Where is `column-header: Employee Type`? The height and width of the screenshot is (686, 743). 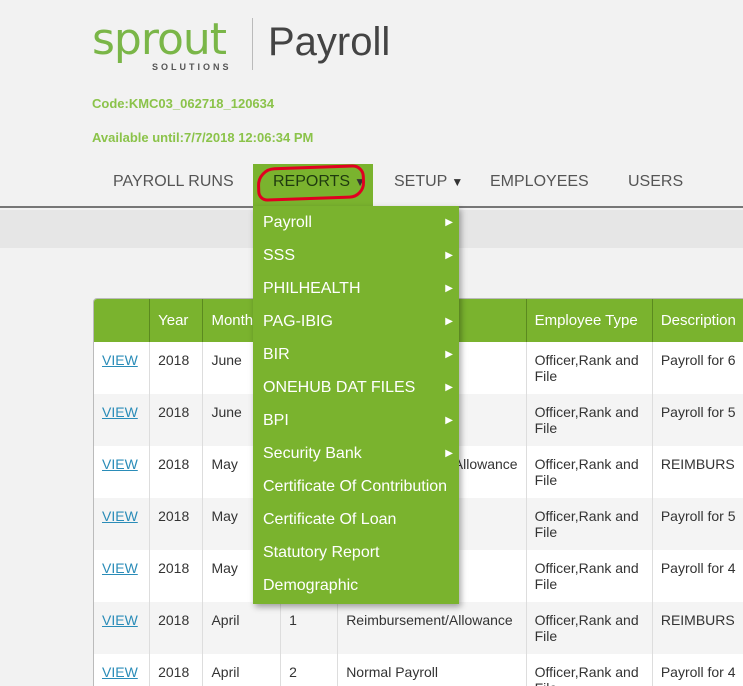
column-header: Employee Type is located at coordinates (589, 320).